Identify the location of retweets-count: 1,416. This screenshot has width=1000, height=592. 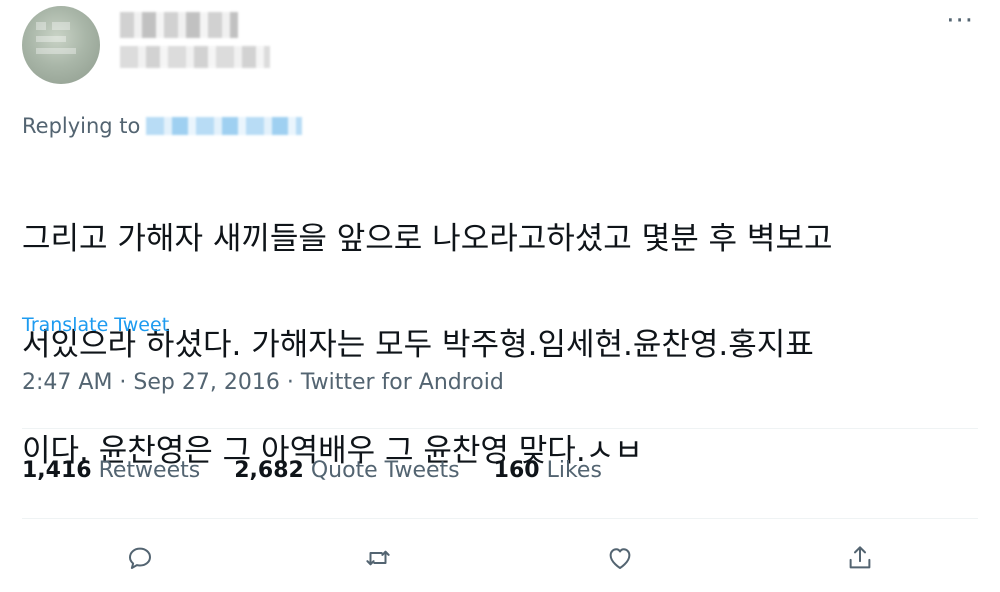
(57, 470).